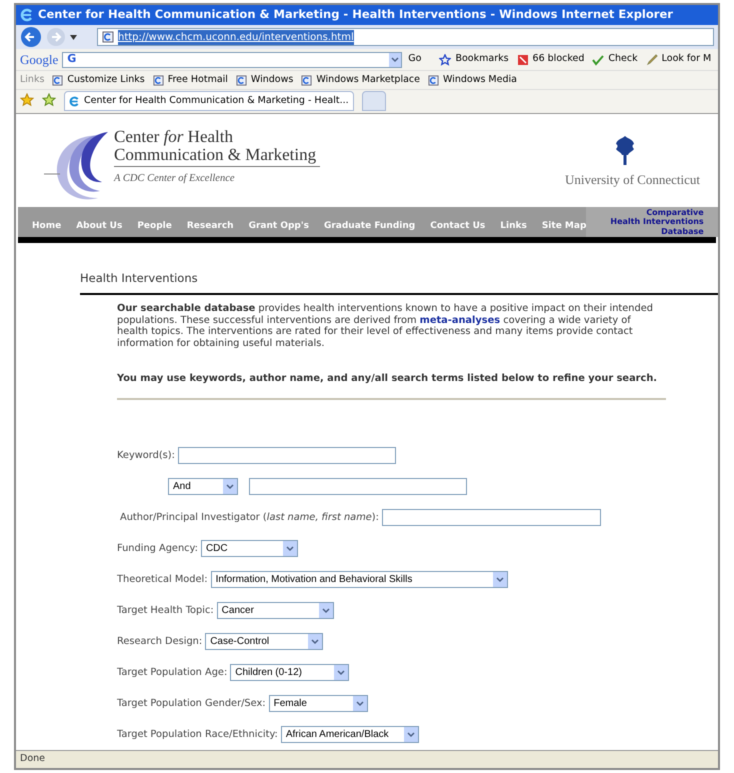  I want to click on intro-paragraph: Our searchable database provides health interventions known to have a positive impact on their intended populations. These successful interventions are derived from meta-analyses covering a wide variety of health topics. The interventions are rated for their level of effectiveness and many items provide contact information for obtaining useful materials., so click(385, 326).